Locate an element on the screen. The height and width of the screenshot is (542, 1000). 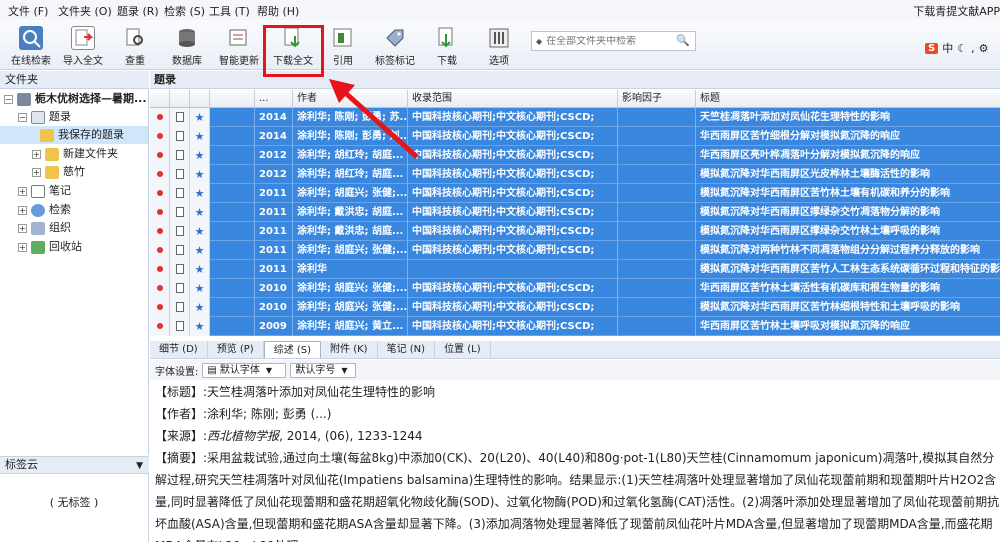
menu-file: 文件 (F) is located at coordinates (33, 11).